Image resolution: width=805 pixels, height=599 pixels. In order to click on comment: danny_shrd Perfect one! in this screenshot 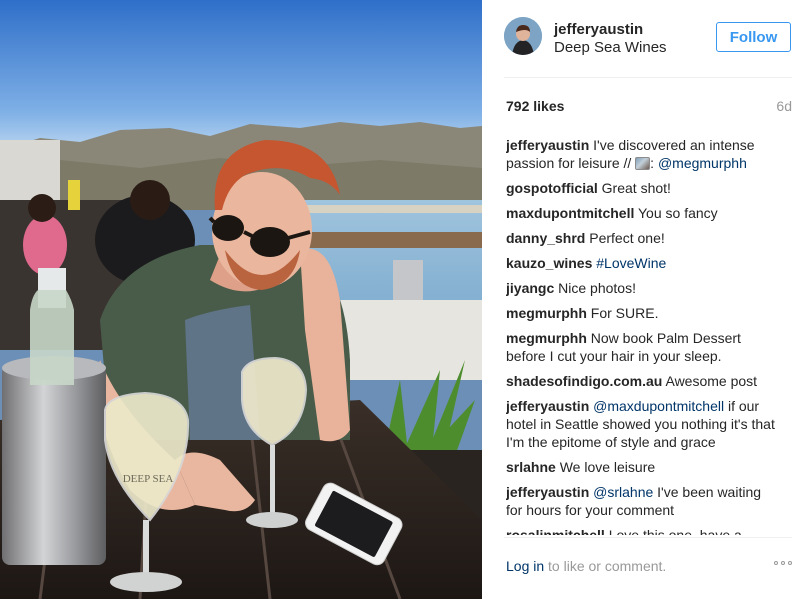, I will do `click(642, 238)`.